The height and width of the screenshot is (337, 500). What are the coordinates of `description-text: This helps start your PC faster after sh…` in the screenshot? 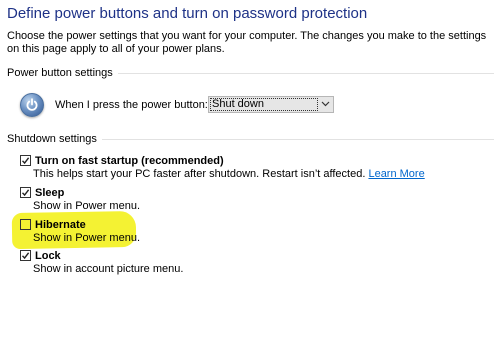 It's located at (199, 174).